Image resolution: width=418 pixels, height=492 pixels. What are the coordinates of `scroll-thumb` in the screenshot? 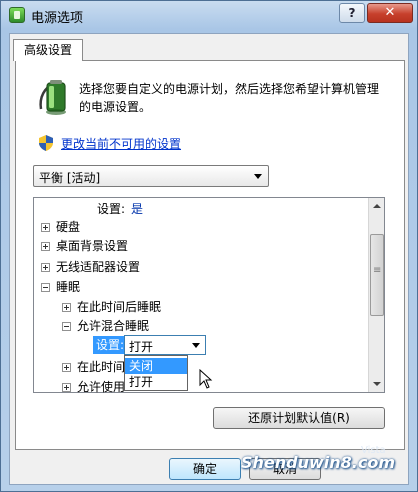 It's located at (377, 275).